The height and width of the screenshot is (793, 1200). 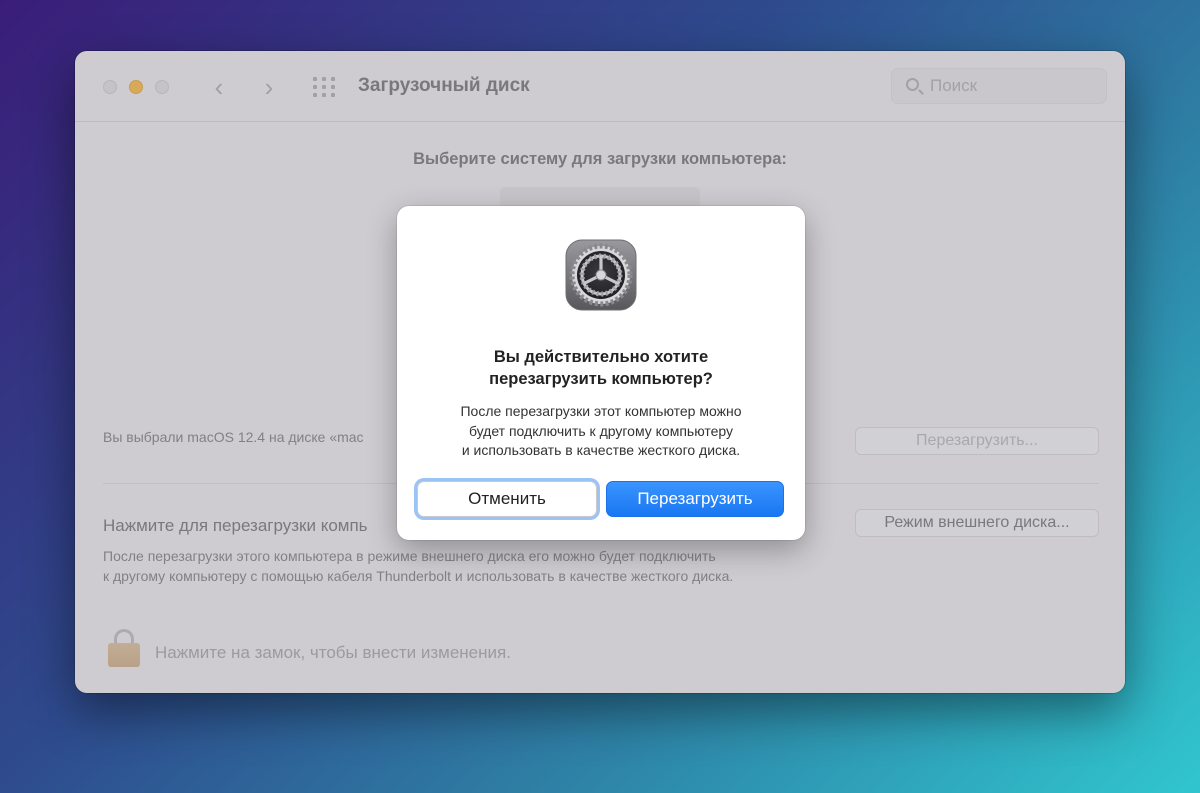 What do you see at coordinates (695, 499) in the screenshot?
I see `confirm-restart-button: Перезагрузить` at bounding box center [695, 499].